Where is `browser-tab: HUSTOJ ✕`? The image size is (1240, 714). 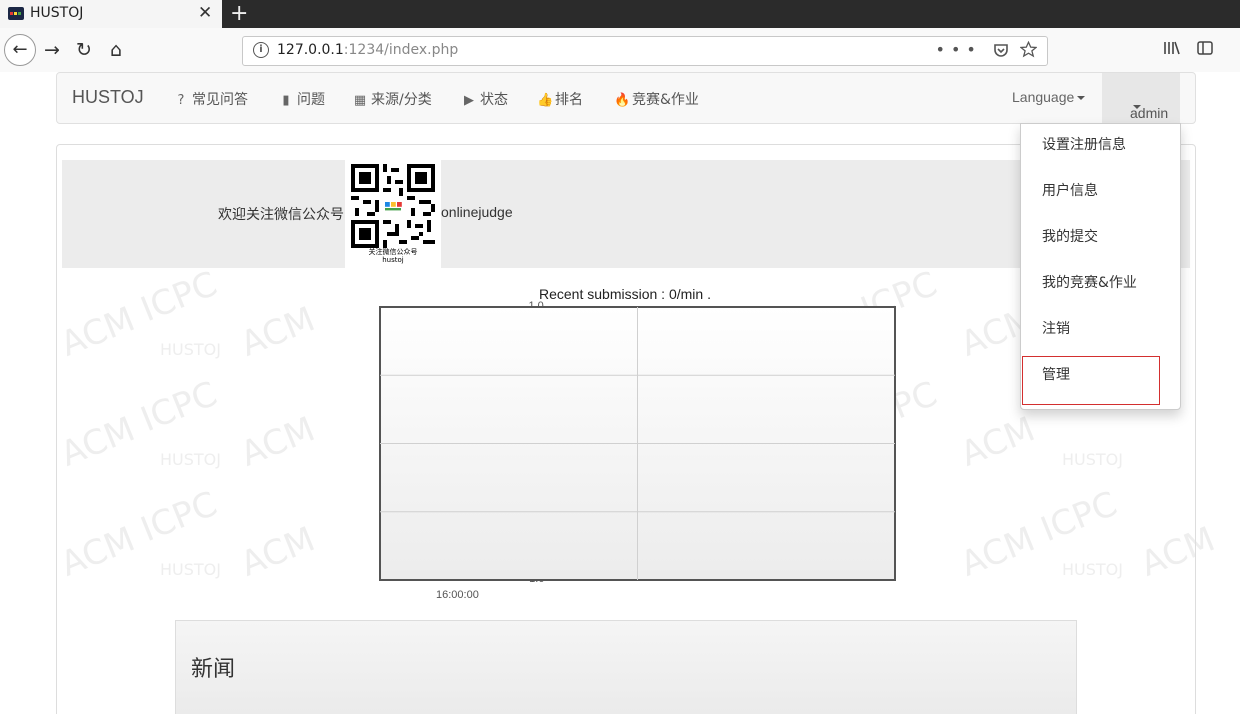
browser-tab: HUSTOJ ✕ is located at coordinates (111, 14).